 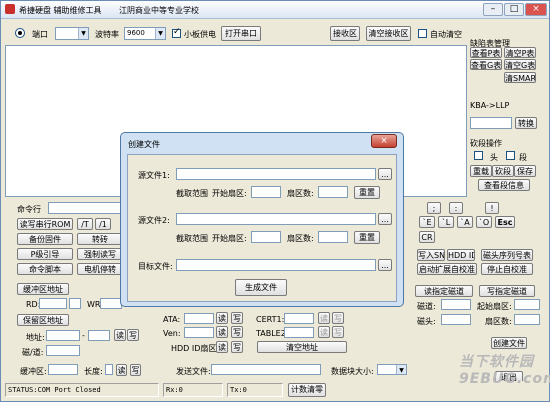 What do you see at coordinates (266, 369) in the screenshot?
I see `send-file-input` at bounding box center [266, 369].